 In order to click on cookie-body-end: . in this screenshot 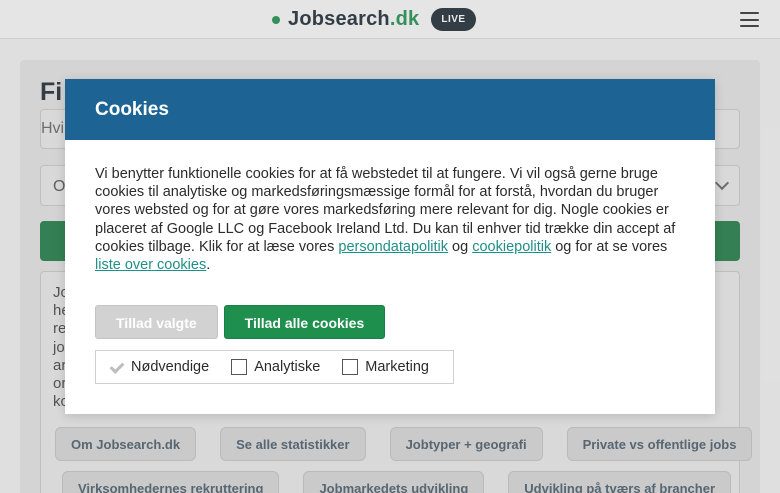, I will do `click(208, 265)`.